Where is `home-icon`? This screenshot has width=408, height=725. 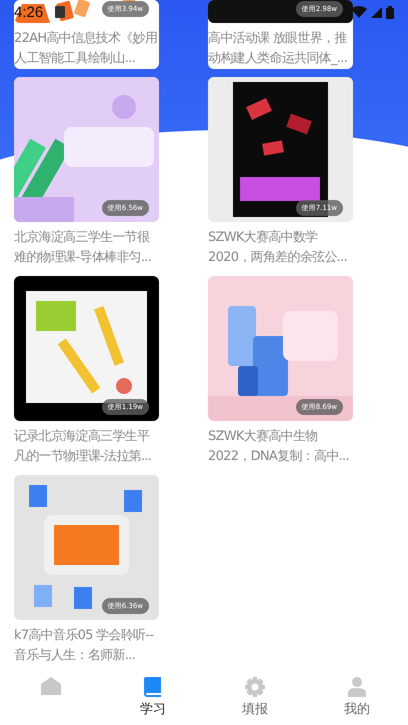 home-icon is located at coordinates (51, 686).